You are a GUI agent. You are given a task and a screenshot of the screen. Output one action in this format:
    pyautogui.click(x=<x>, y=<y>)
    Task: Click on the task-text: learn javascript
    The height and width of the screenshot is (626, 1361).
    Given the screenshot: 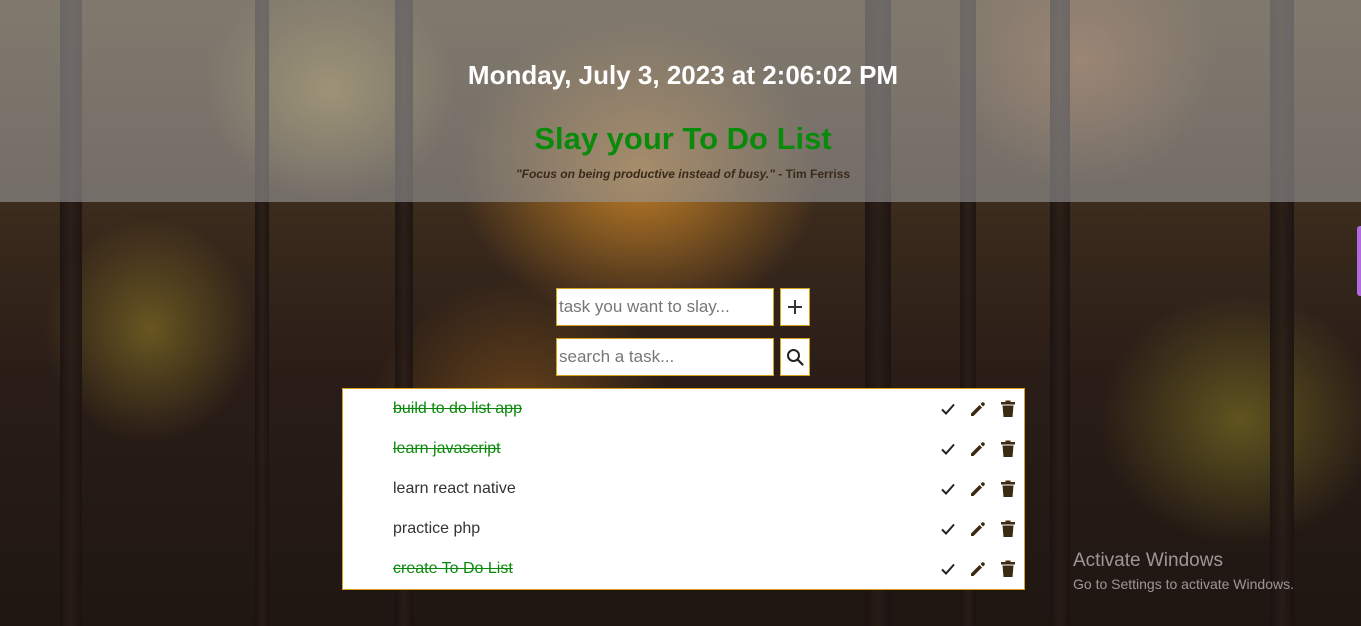 What is the action you would take?
    pyautogui.click(x=447, y=448)
    